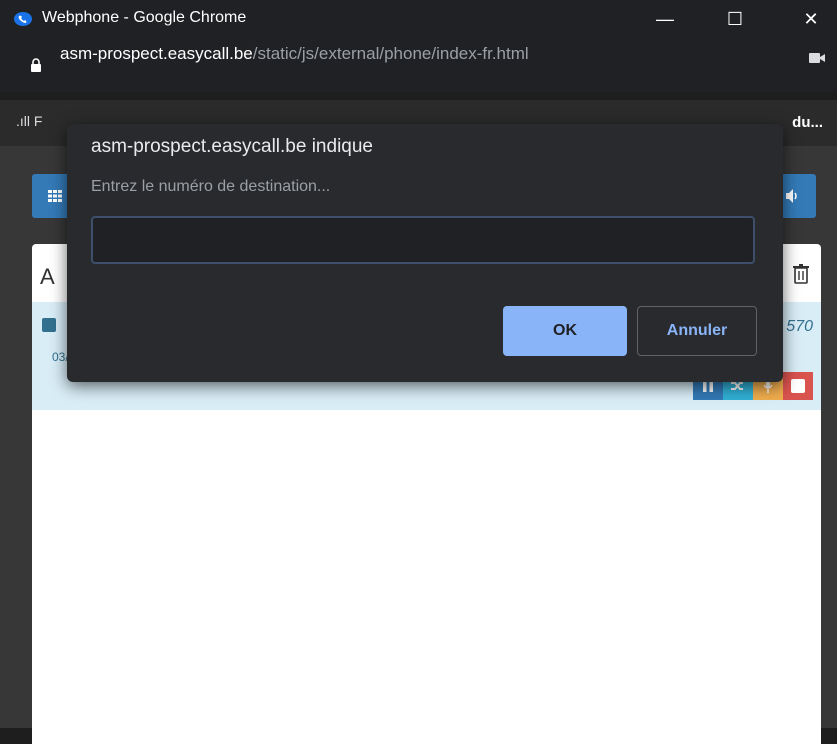  I want to click on url-path: /static/js/external/phone/index-fr.html, so click(390, 53).